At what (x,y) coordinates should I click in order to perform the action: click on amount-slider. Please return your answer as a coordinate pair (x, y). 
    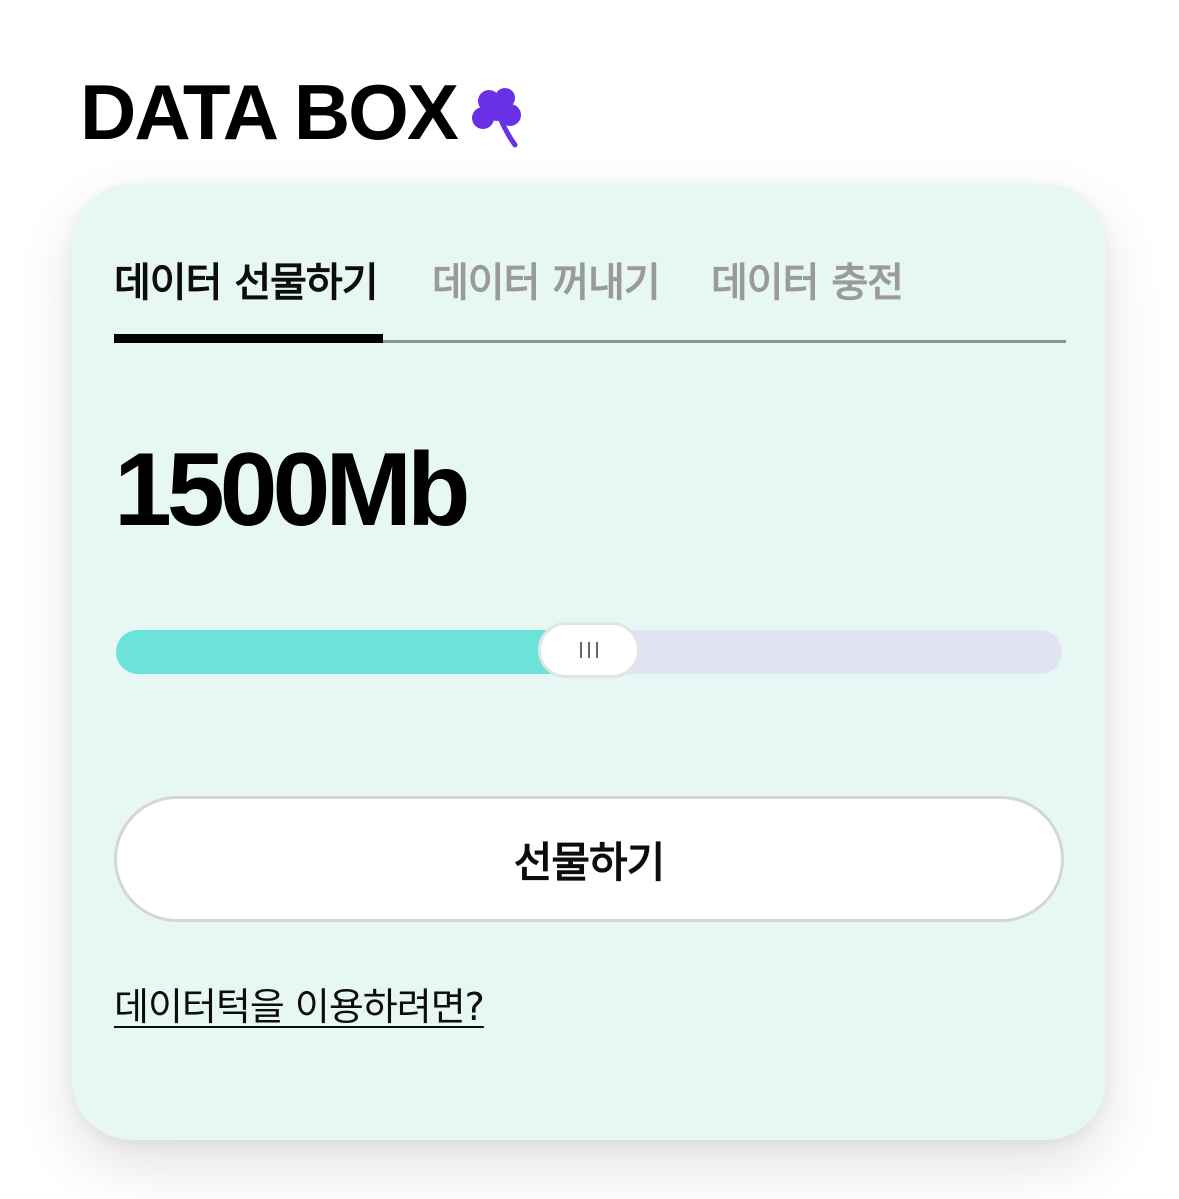
    Looking at the image, I should click on (589, 650).